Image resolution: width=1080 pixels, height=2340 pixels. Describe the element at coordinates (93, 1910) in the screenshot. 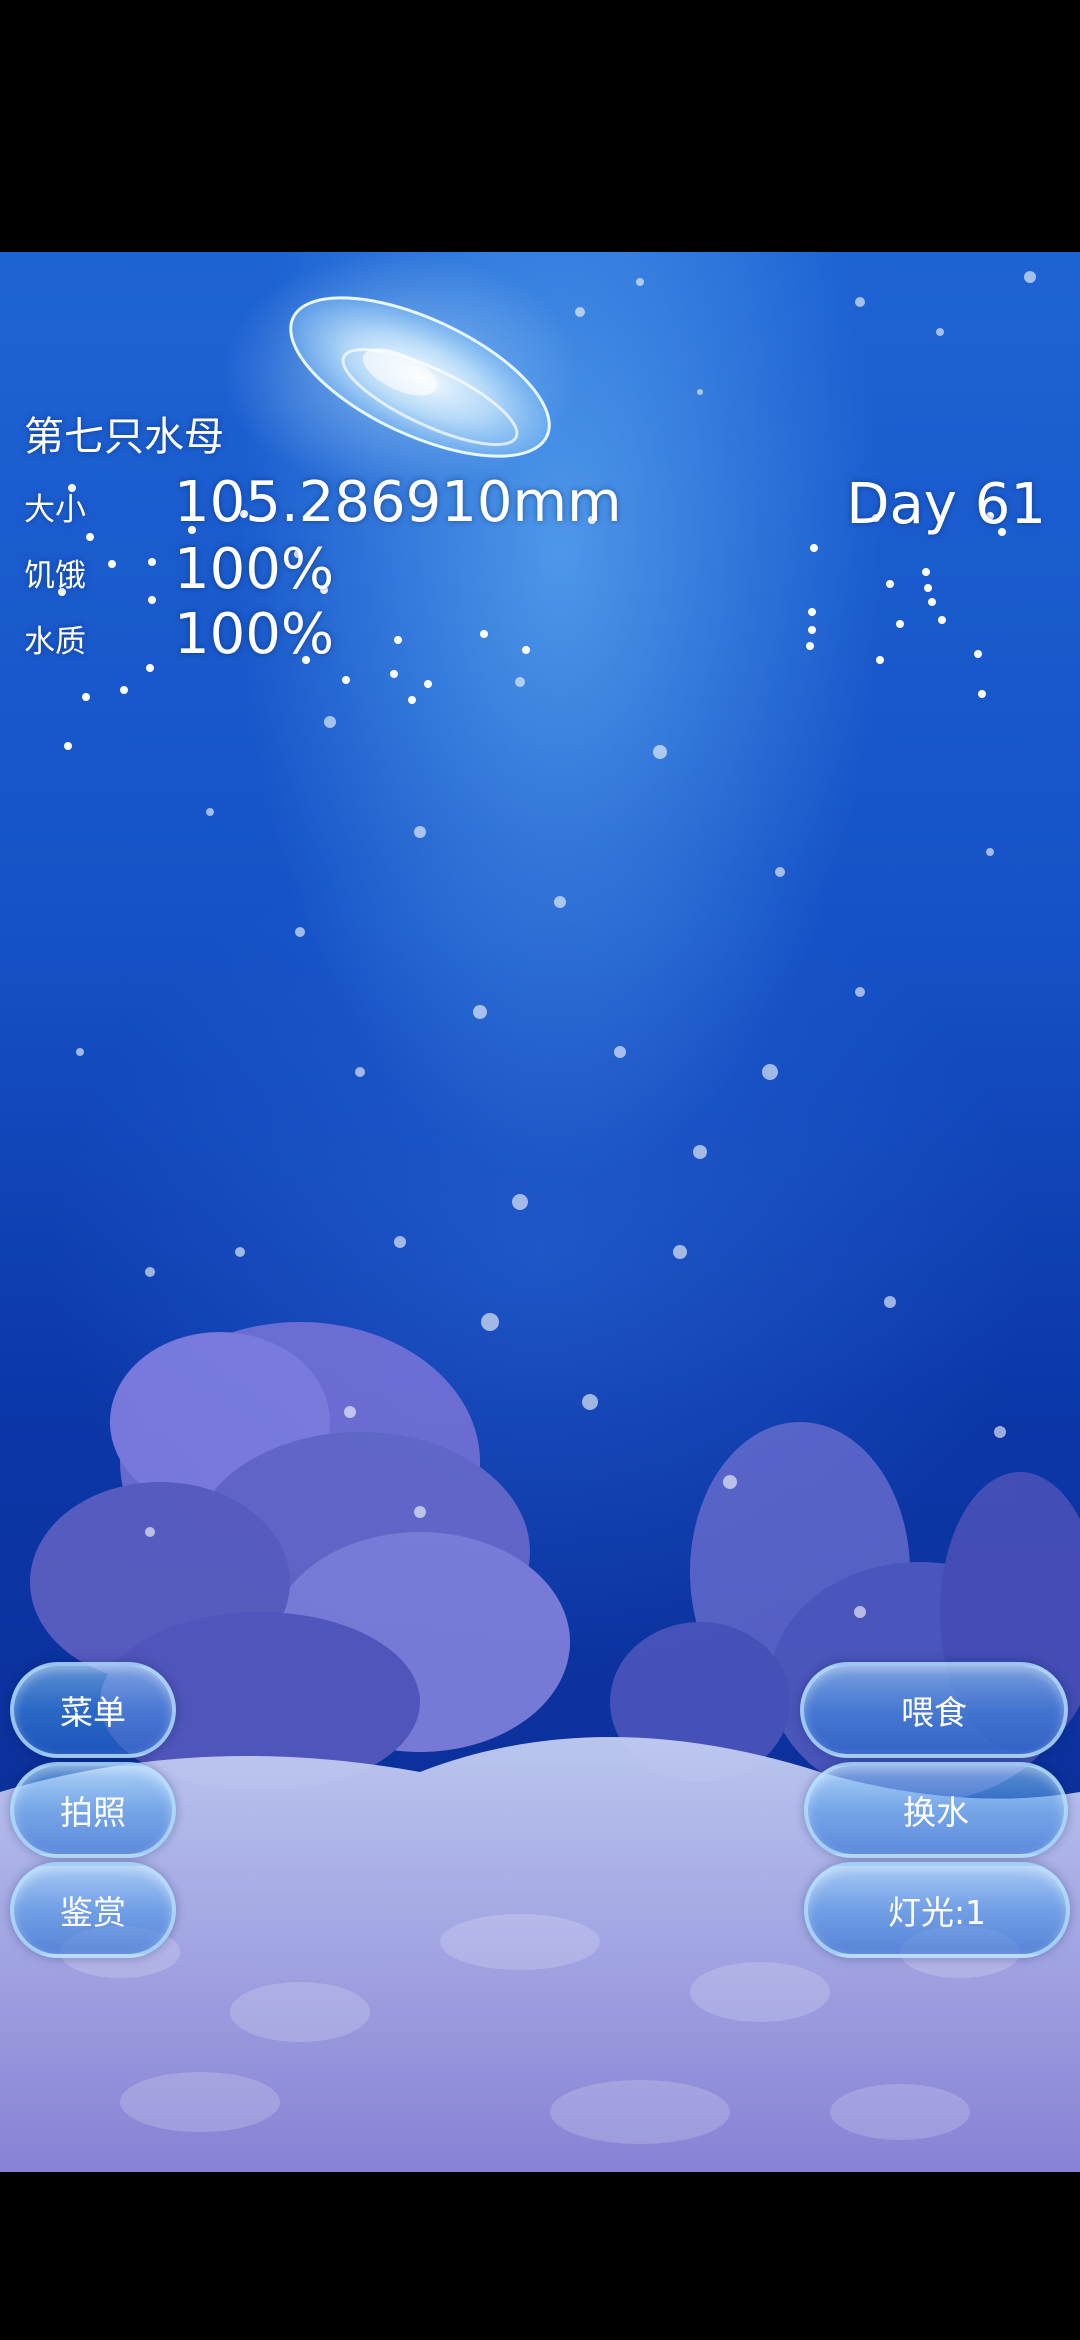

I see `gallery-button: 鉴赏` at that location.